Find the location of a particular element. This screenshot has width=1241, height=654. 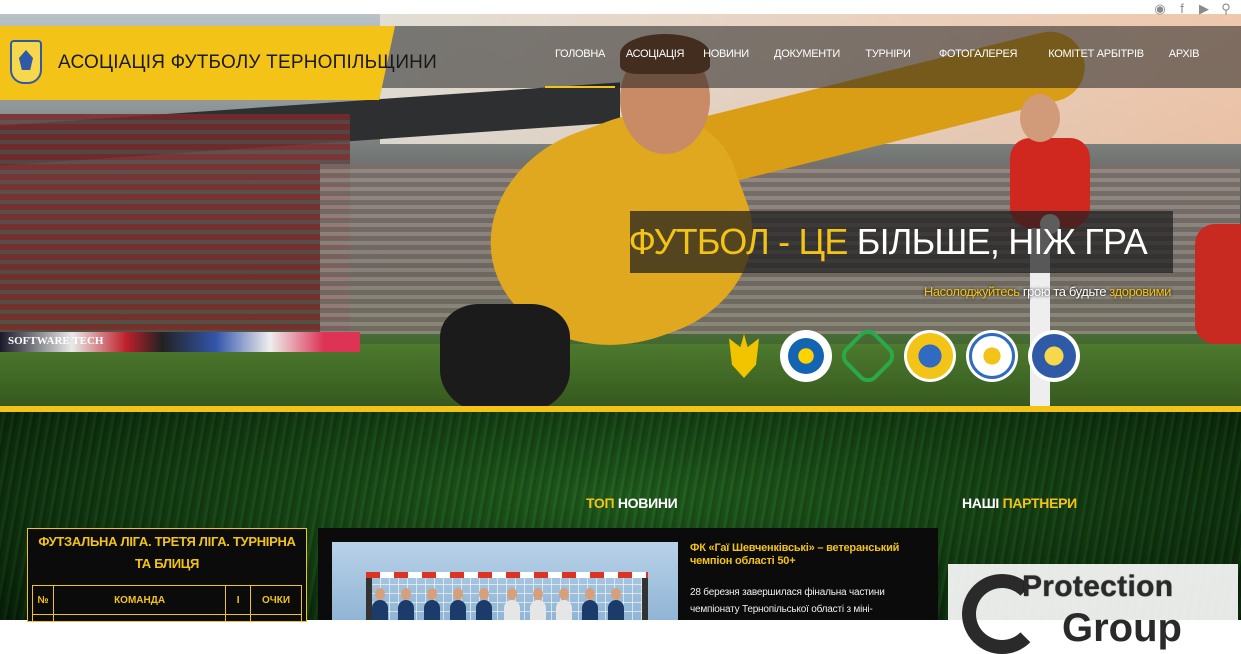

slogan-box: ФУТБОЛ - ЦЕ БІЛЬШЕ, НІЖ ГРА is located at coordinates (900, 242).